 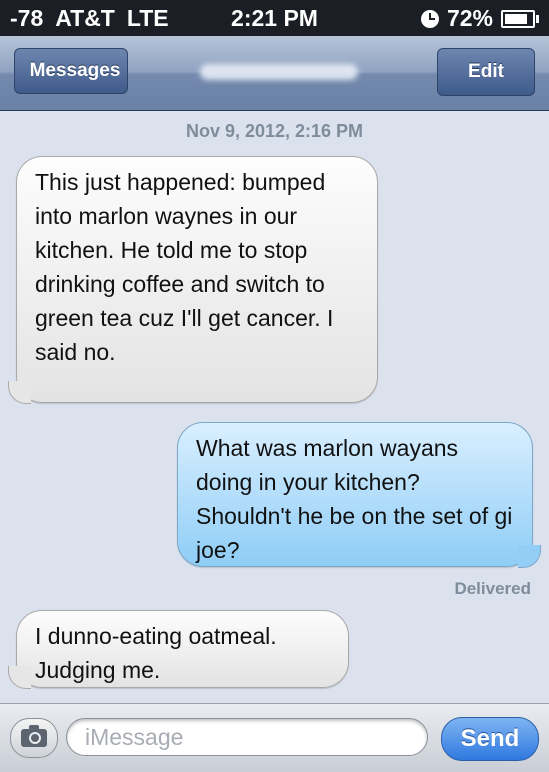 I want to click on send-button: Send, so click(x=490, y=739).